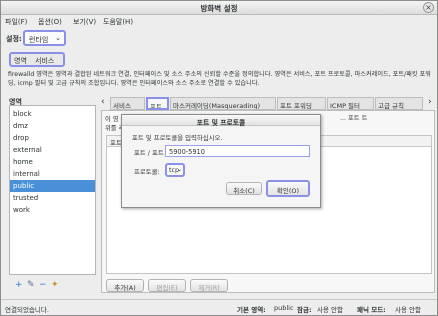 The image size is (438, 316). What do you see at coordinates (301, 103) in the screenshot?
I see `tab-port-forwarding: 포트 포워딩` at bounding box center [301, 103].